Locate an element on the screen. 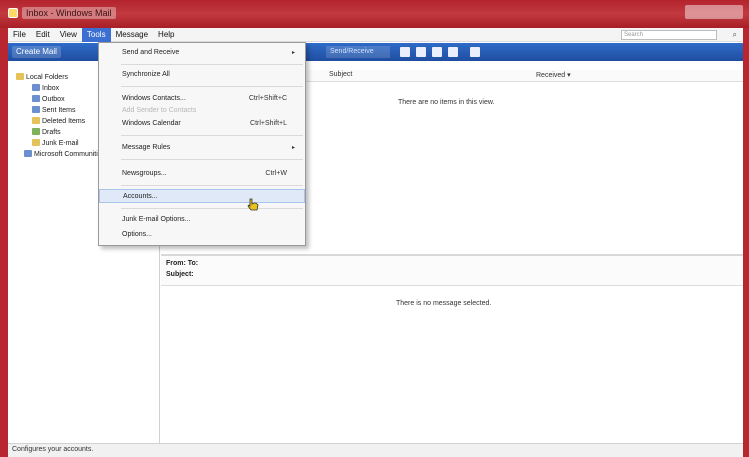 The height and width of the screenshot is (457, 749). menu-item-newsgroups: Newsgroups... Ctrl+W is located at coordinates (202, 174).